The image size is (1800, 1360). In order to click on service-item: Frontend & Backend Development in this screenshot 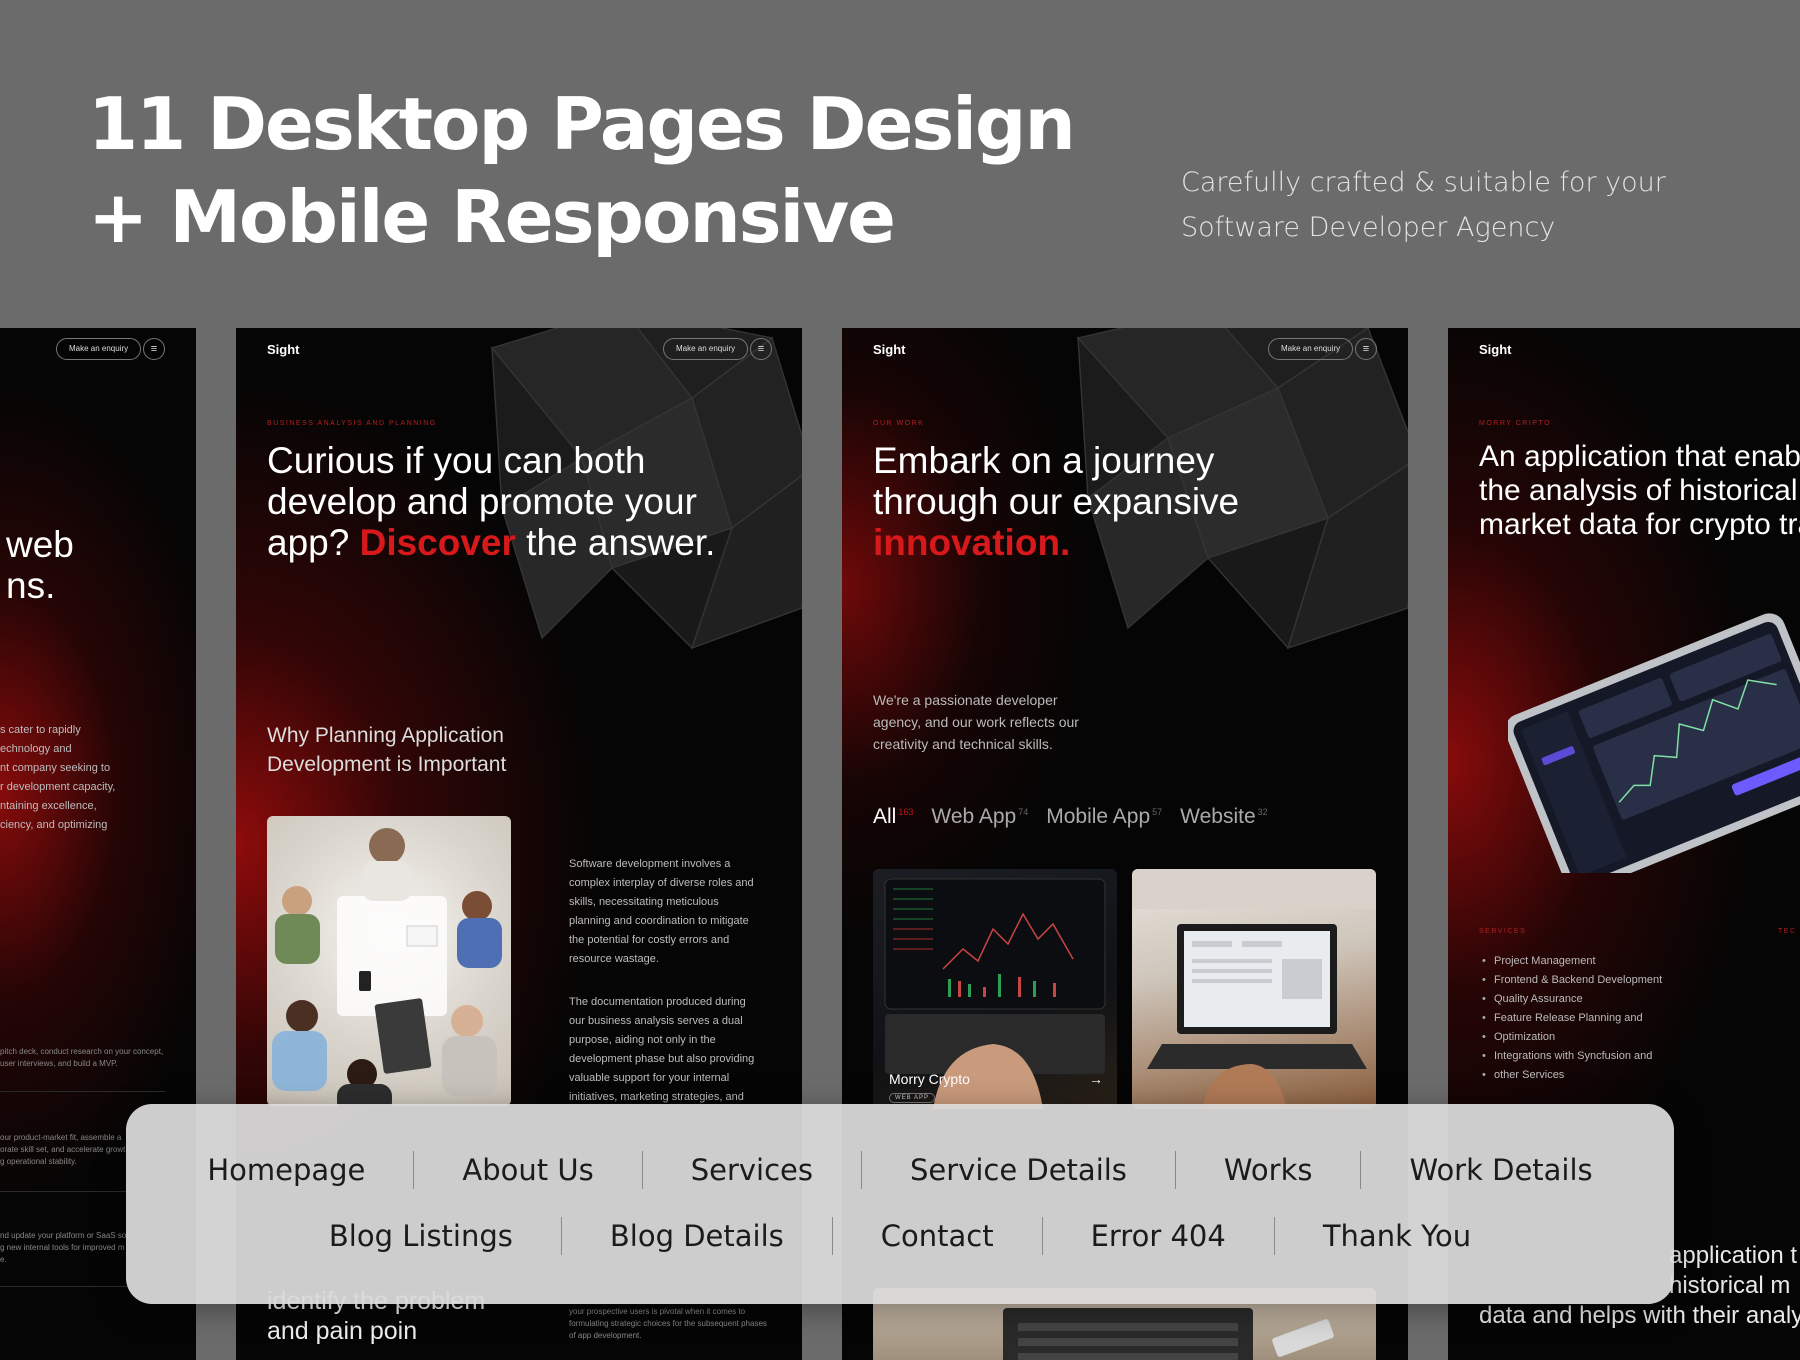, I will do `click(1572, 980)`.